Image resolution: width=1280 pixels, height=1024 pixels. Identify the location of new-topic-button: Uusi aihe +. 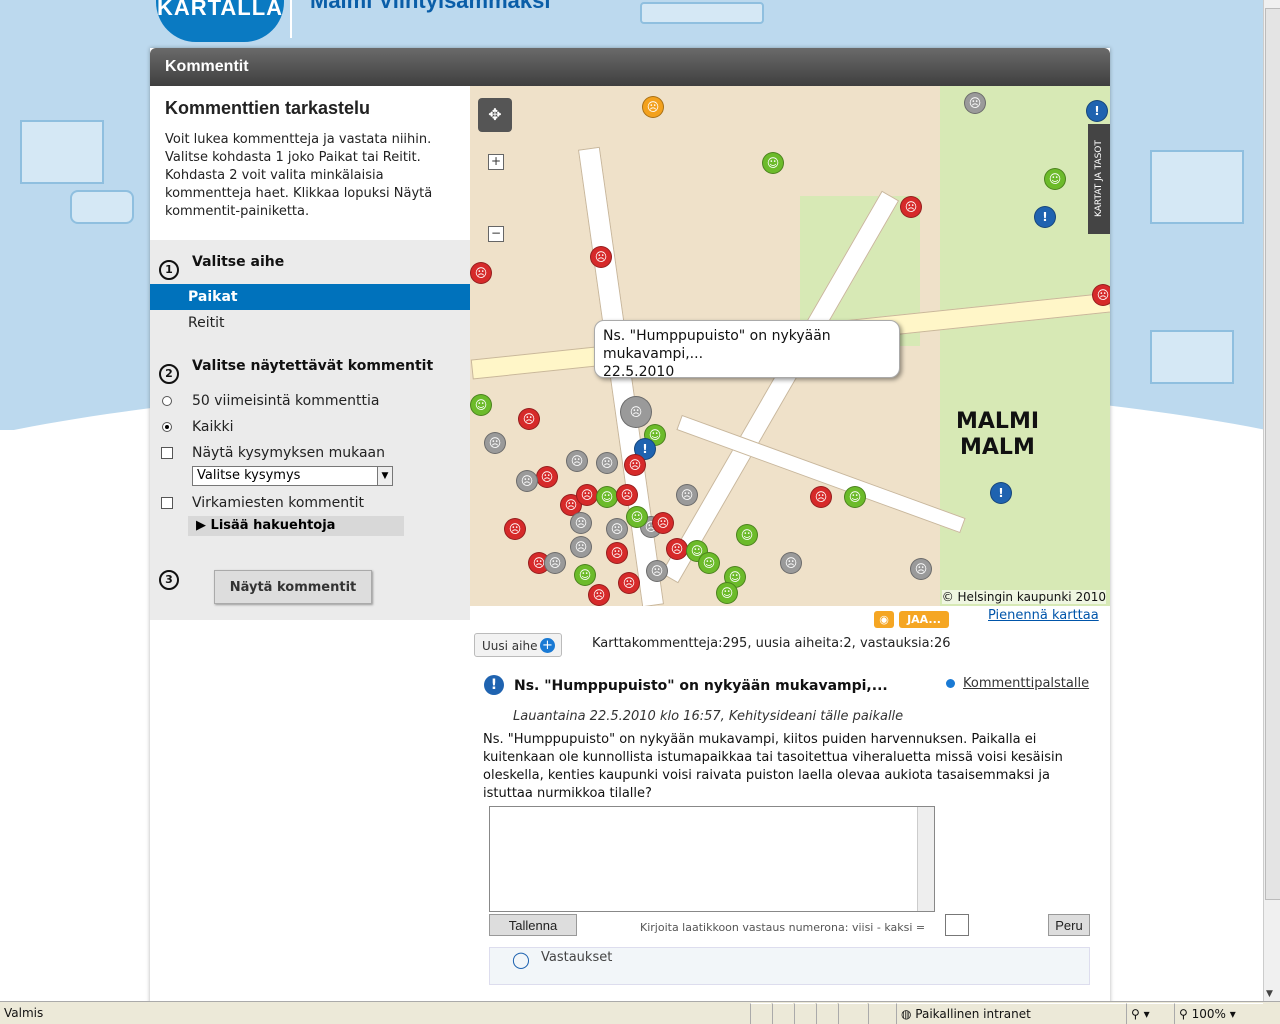
(518, 645).